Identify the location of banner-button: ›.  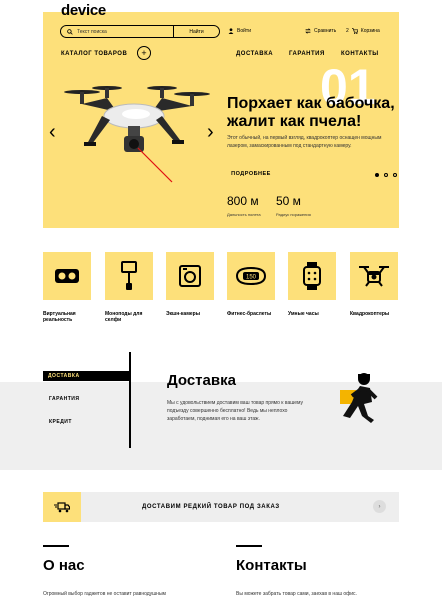
(379, 506).